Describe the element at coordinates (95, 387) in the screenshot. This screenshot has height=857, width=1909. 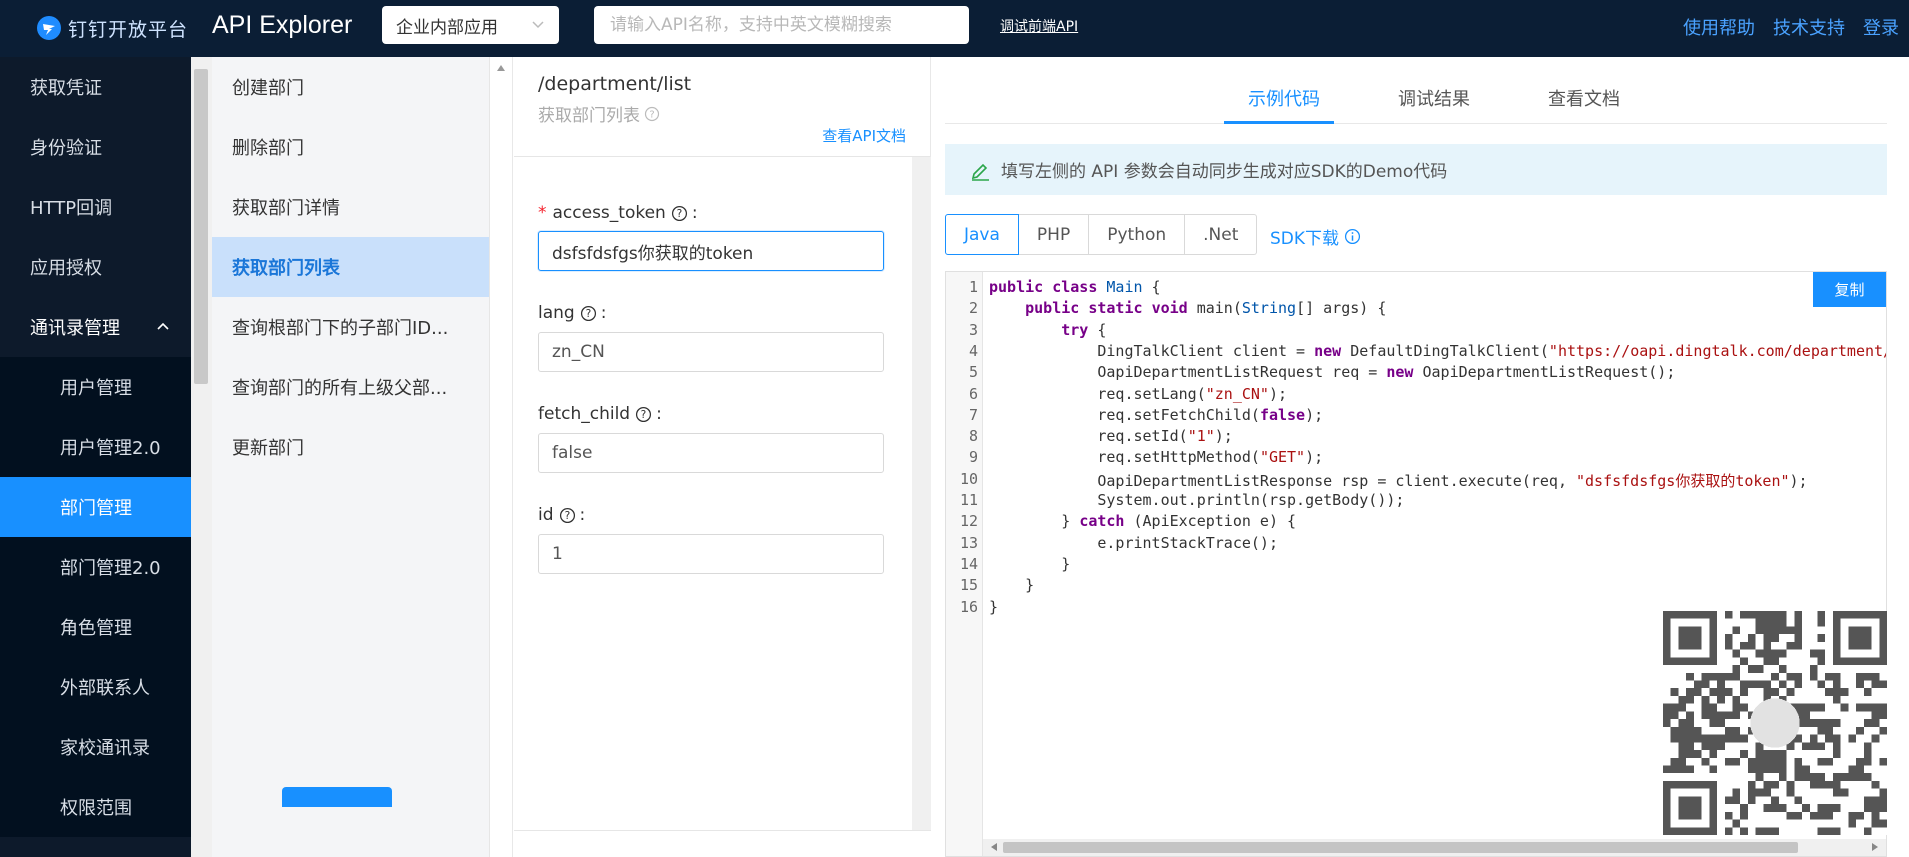
I see `nav-item-user: 用户管理` at that location.